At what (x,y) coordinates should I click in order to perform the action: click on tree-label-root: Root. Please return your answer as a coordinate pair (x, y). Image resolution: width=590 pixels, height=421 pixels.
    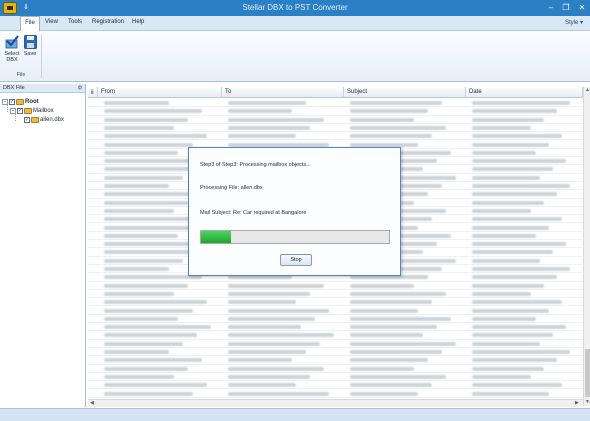
    Looking at the image, I should click on (32, 101).